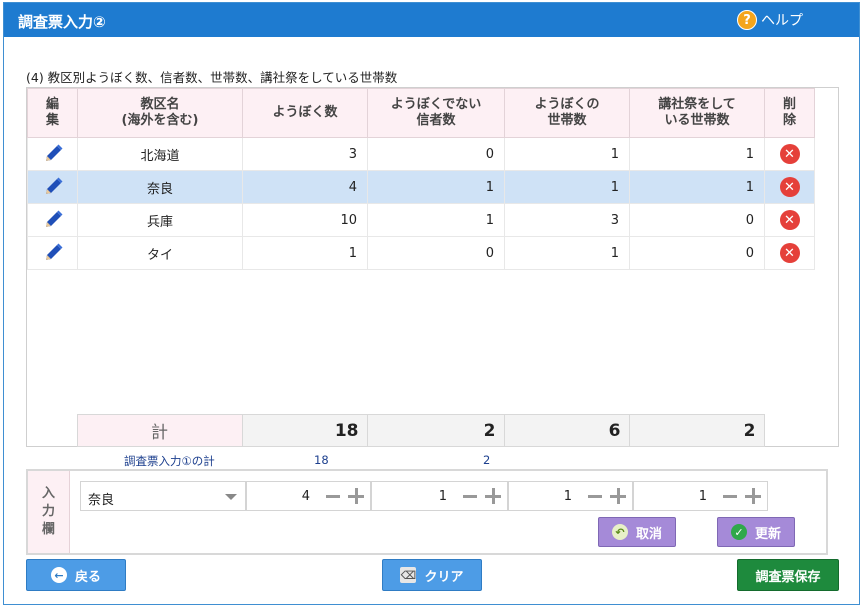 This screenshot has height=609, width=866. Describe the element at coordinates (566, 430) in the screenshot. I see `total-households: 6` at that location.